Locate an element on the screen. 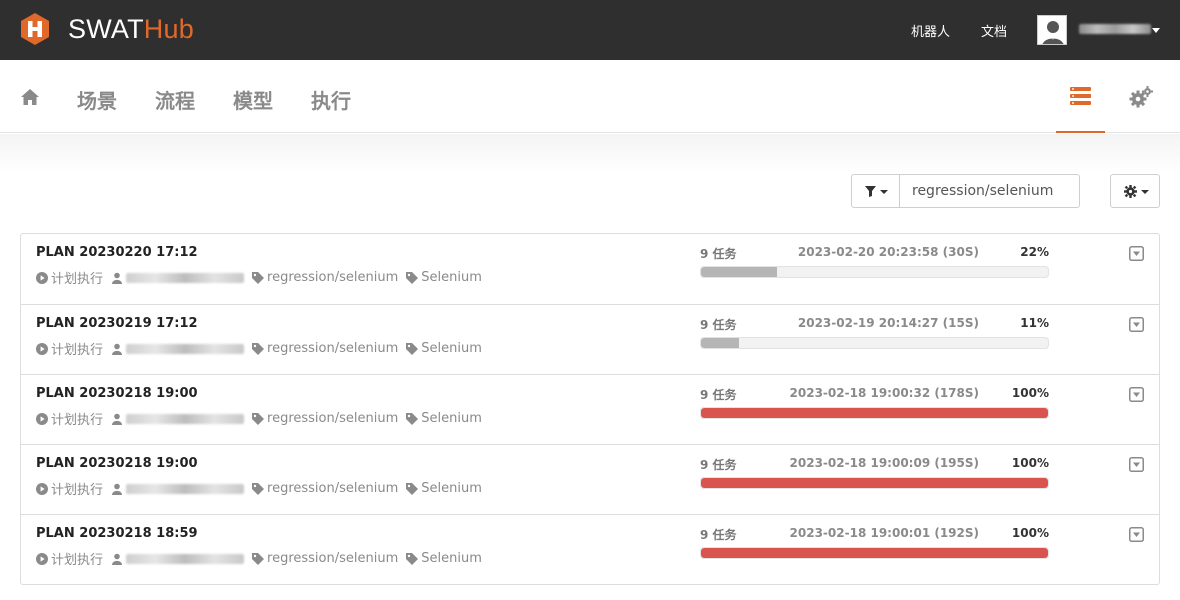  app-logo: SWATHub is located at coordinates (107, 29).